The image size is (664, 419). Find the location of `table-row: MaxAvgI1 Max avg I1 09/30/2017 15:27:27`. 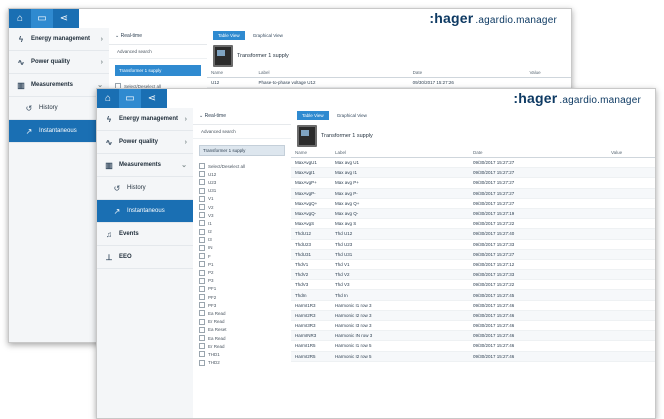

table-row: MaxAvgI1 Max avg I1 09/30/2017 15:27:27 is located at coordinates (473, 173).